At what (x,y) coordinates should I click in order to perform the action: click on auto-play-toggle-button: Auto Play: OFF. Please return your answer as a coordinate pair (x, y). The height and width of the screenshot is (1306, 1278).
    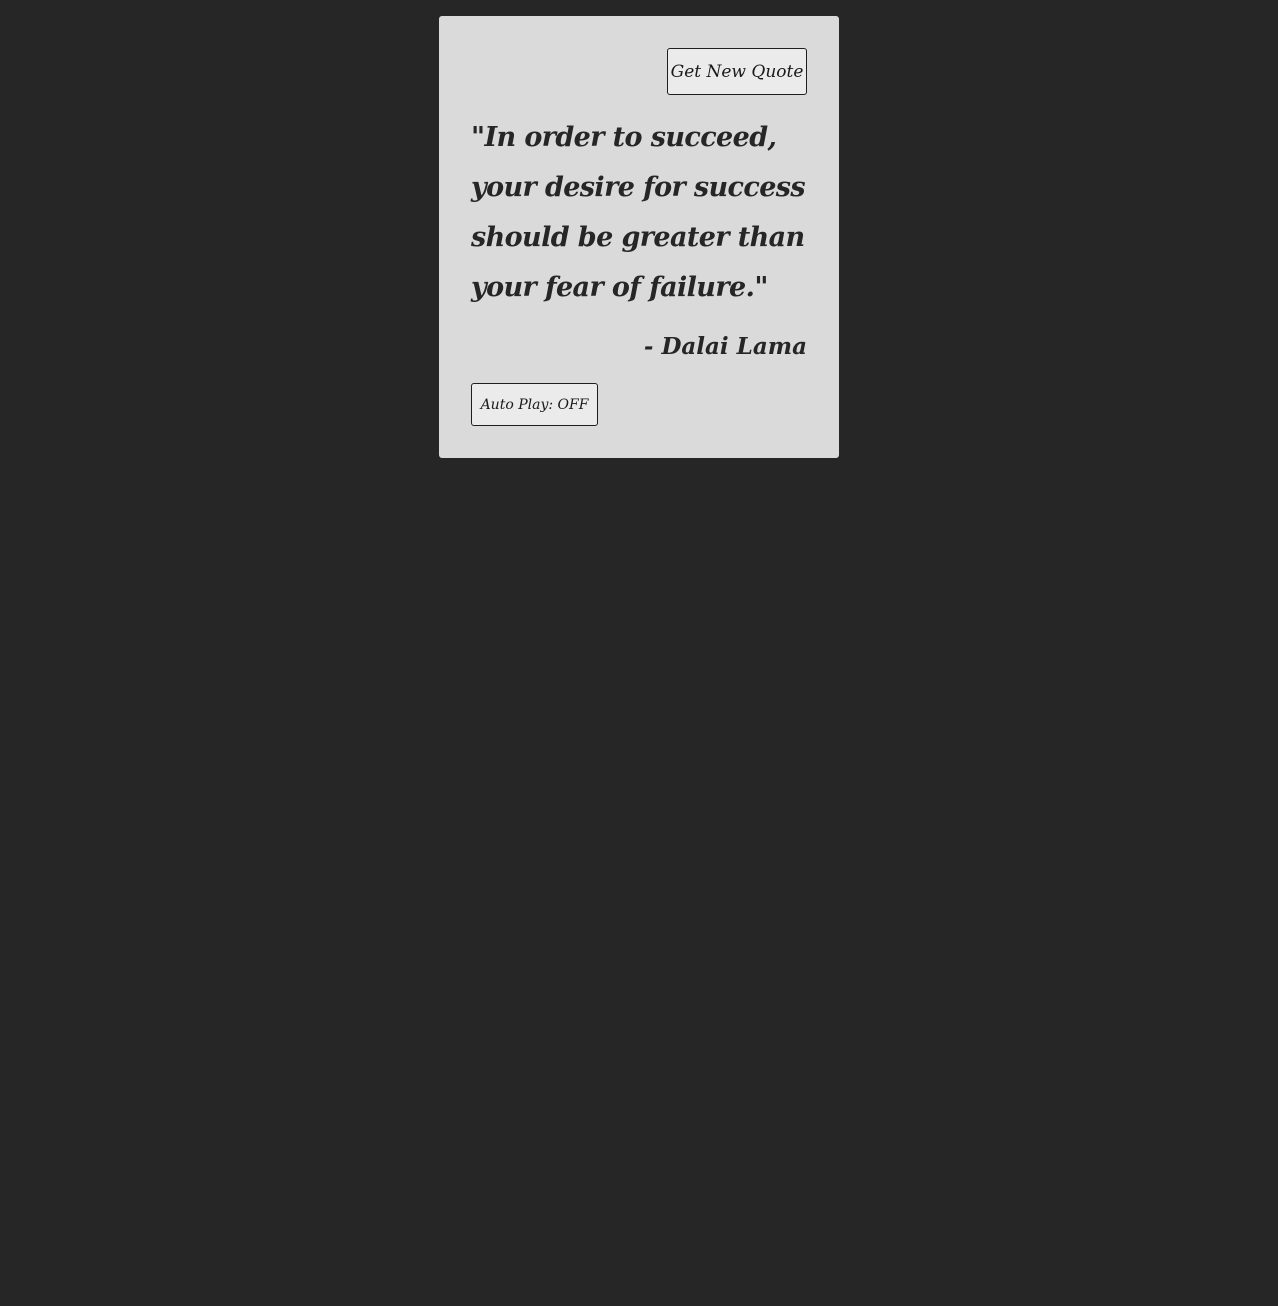
    Looking at the image, I should click on (534, 404).